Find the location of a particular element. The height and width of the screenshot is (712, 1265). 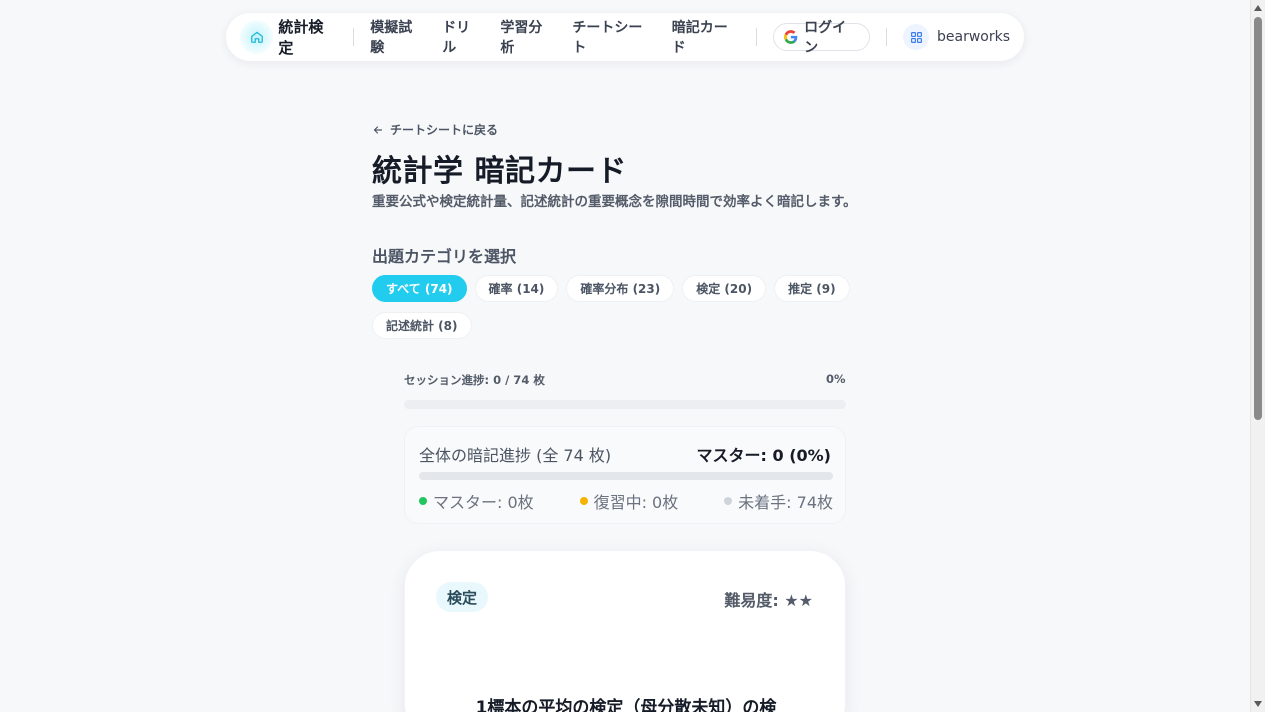

page-scrollbar is located at coordinates (1257, 356).